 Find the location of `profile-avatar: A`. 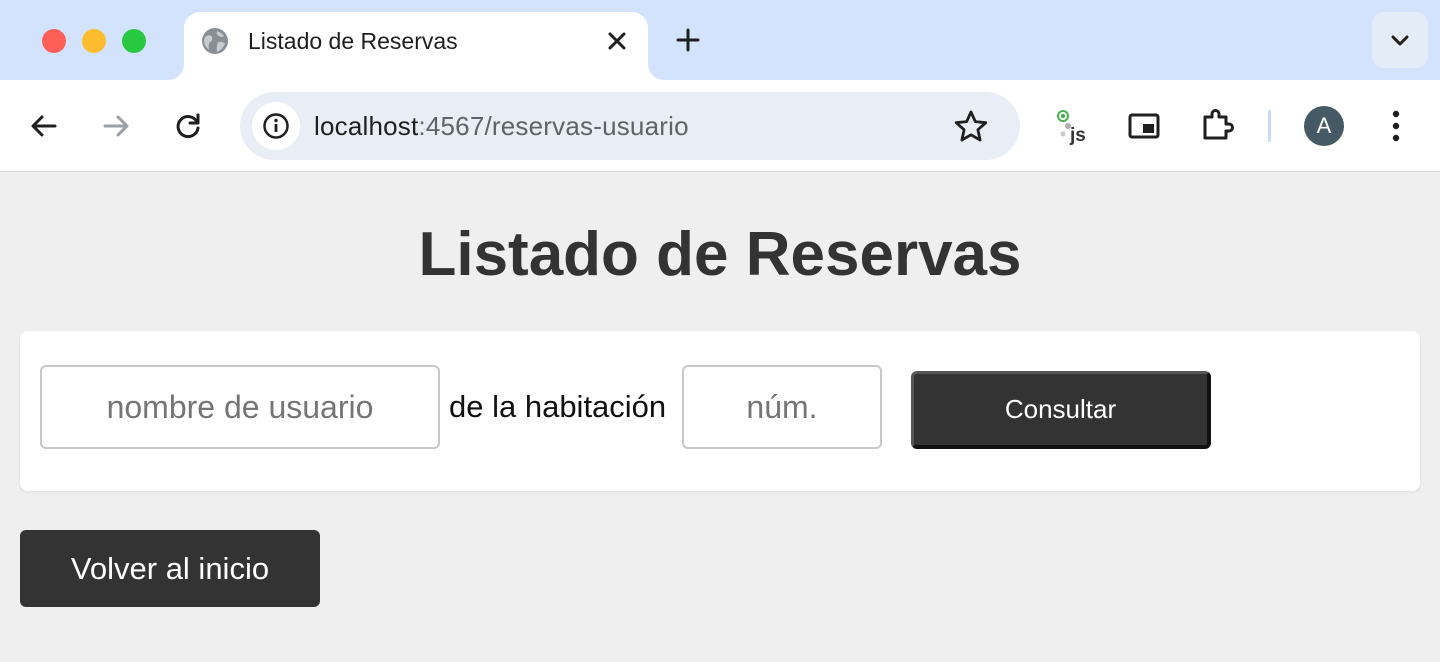

profile-avatar: A is located at coordinates (1324, 126).